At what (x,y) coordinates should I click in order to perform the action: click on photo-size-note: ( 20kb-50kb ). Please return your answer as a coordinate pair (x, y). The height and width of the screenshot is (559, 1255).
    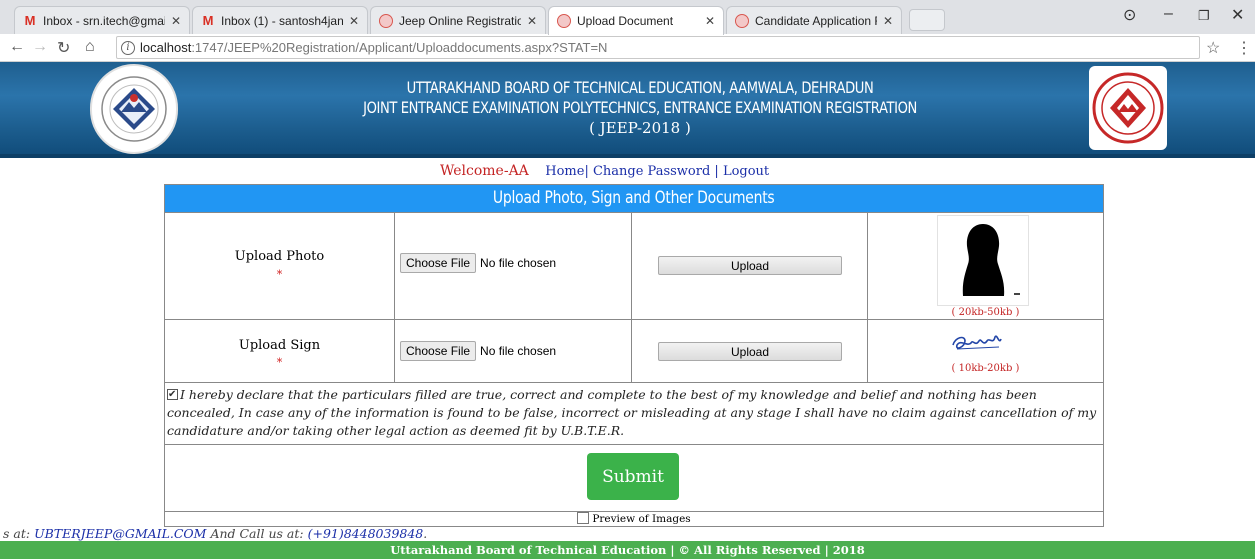
    Looking at the image, I should click on (985, 312).